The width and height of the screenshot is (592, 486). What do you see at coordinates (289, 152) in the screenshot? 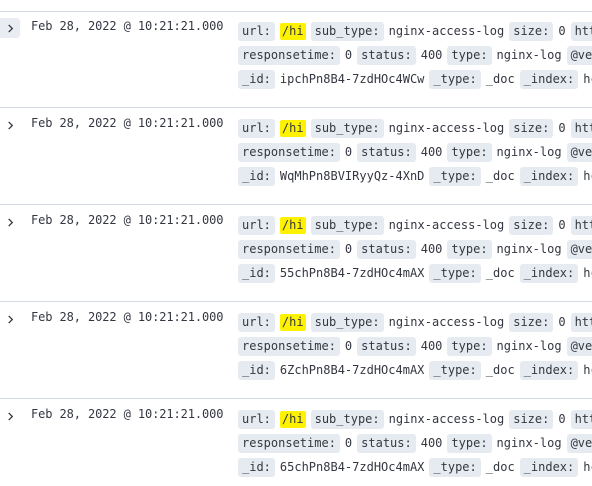
I see `field-key: responsetime:` at bounding box center [289, 152].